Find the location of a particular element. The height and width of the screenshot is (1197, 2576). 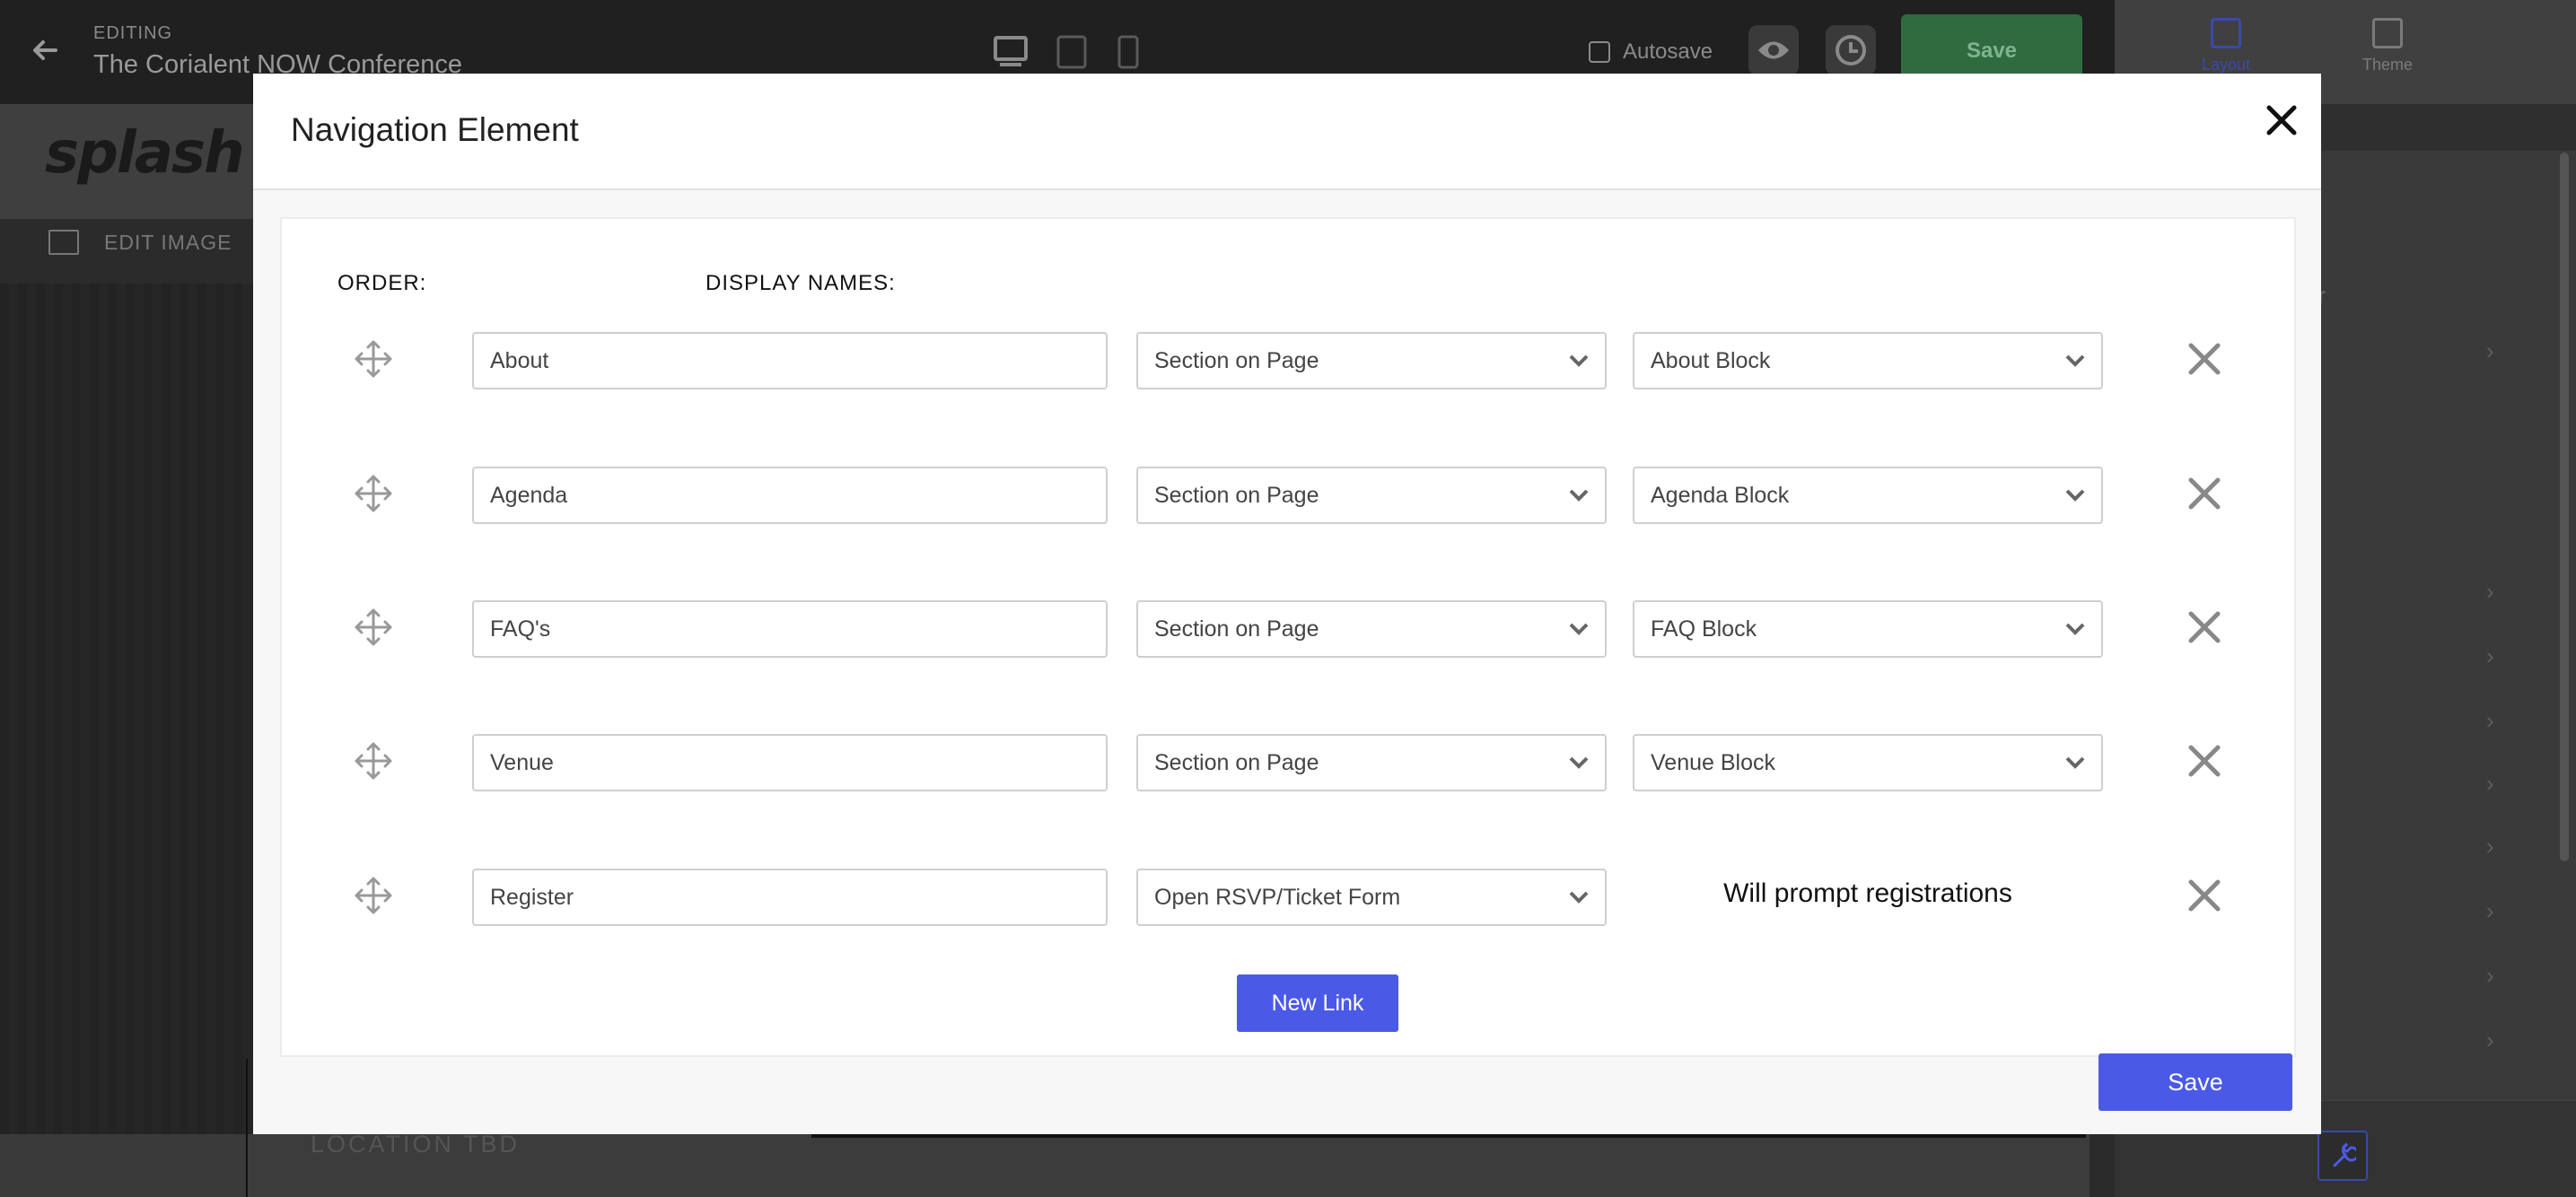

link-target-select: Venue Block is located at coordinates (1868, 762).